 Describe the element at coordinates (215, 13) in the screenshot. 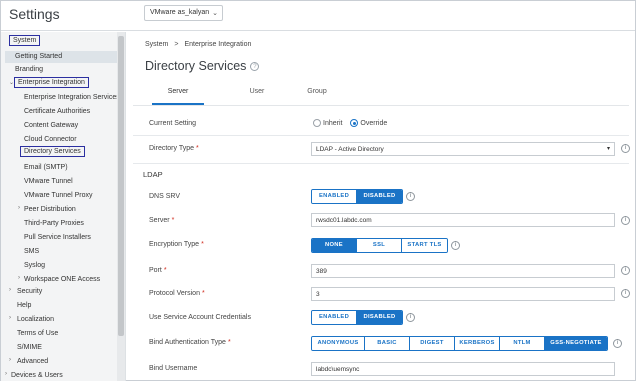

I see `chevron-down-icon: ⌄` at that location.